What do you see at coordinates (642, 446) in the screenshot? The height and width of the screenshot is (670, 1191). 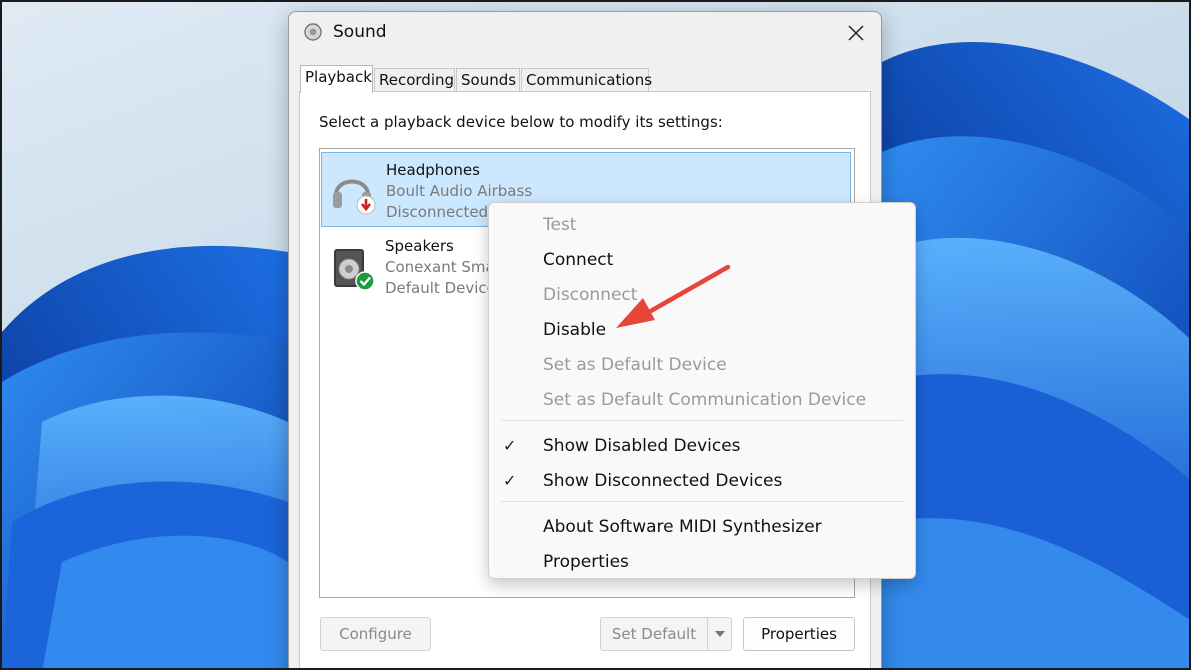 I see `menu-item-show-disabled-devices: Show Disabled Devices` at bounding box center [642, 446].